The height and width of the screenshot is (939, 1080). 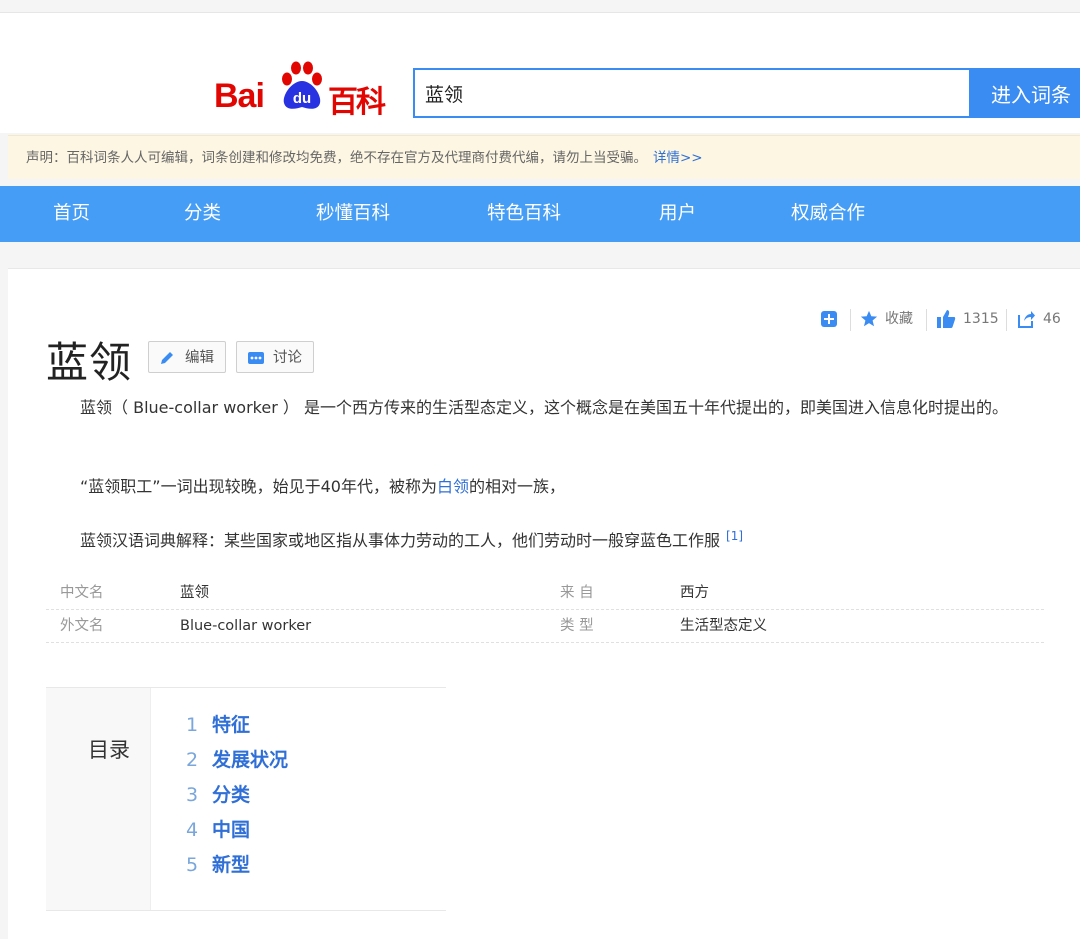 What do you see at coordinates (82, 626) in the screenshot?
I see `info-key: 外文名` at bounding box center [82, 626].